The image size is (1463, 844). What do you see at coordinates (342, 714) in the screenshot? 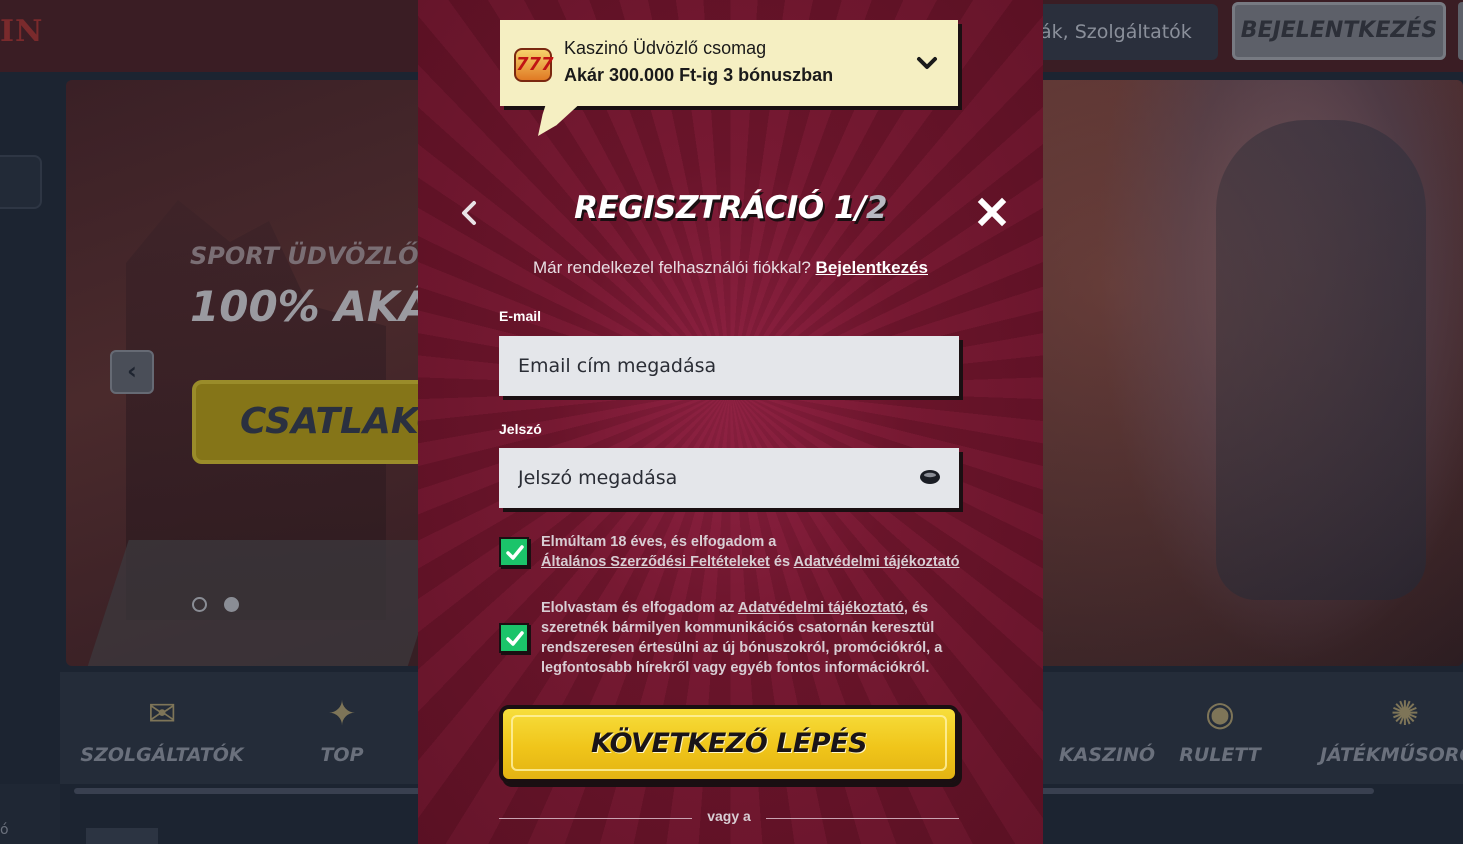
I see `shuriken-icon: ✦` at bounding box center [342, 714].